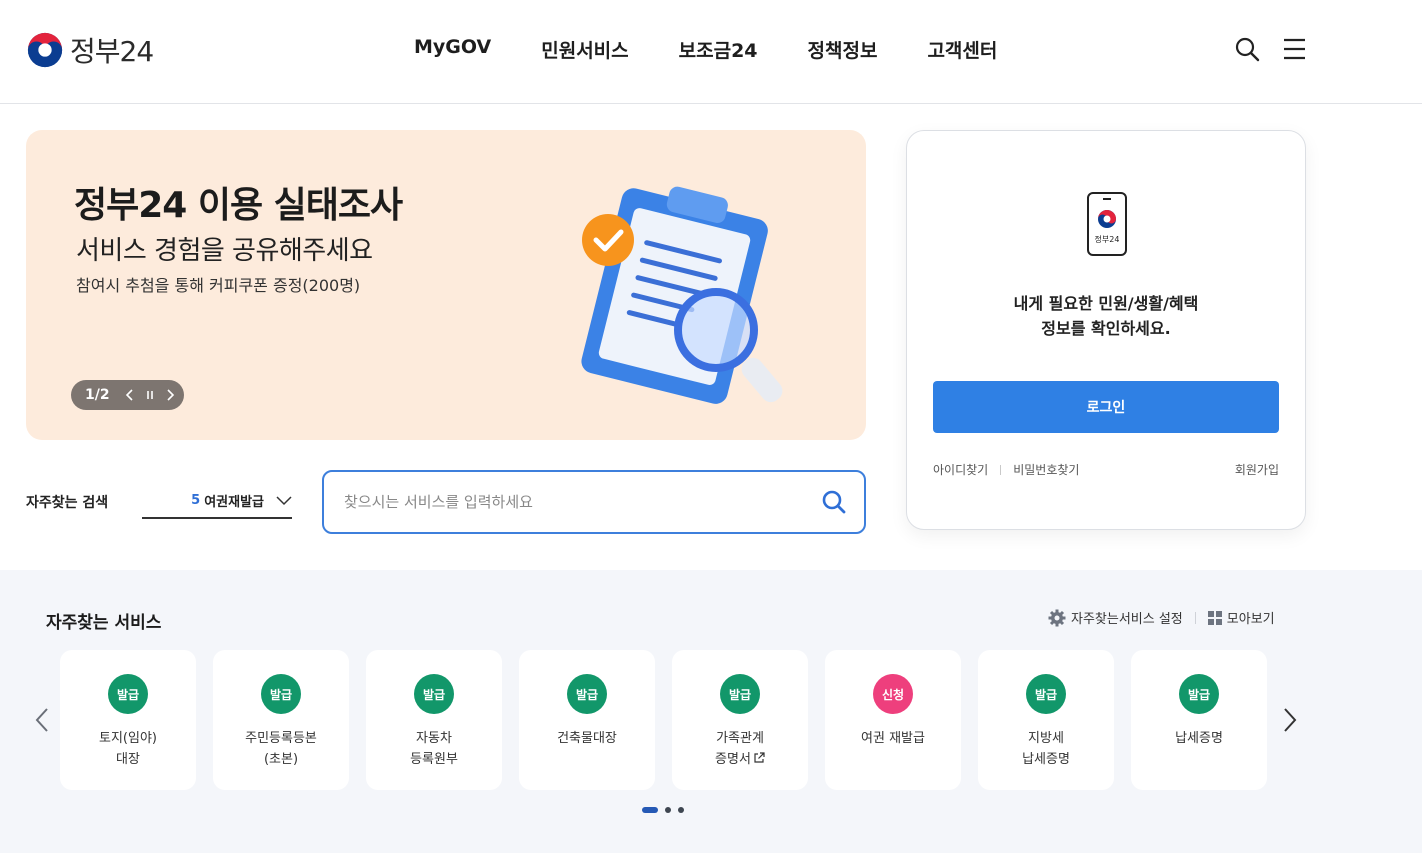 Image resolution: width=1422 pixels, height=853 pixels. I want to click on signup-link: 회원가입, so click(1257, 469).